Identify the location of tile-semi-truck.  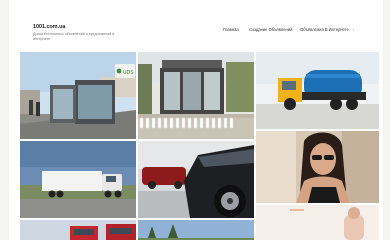
(78, 179).